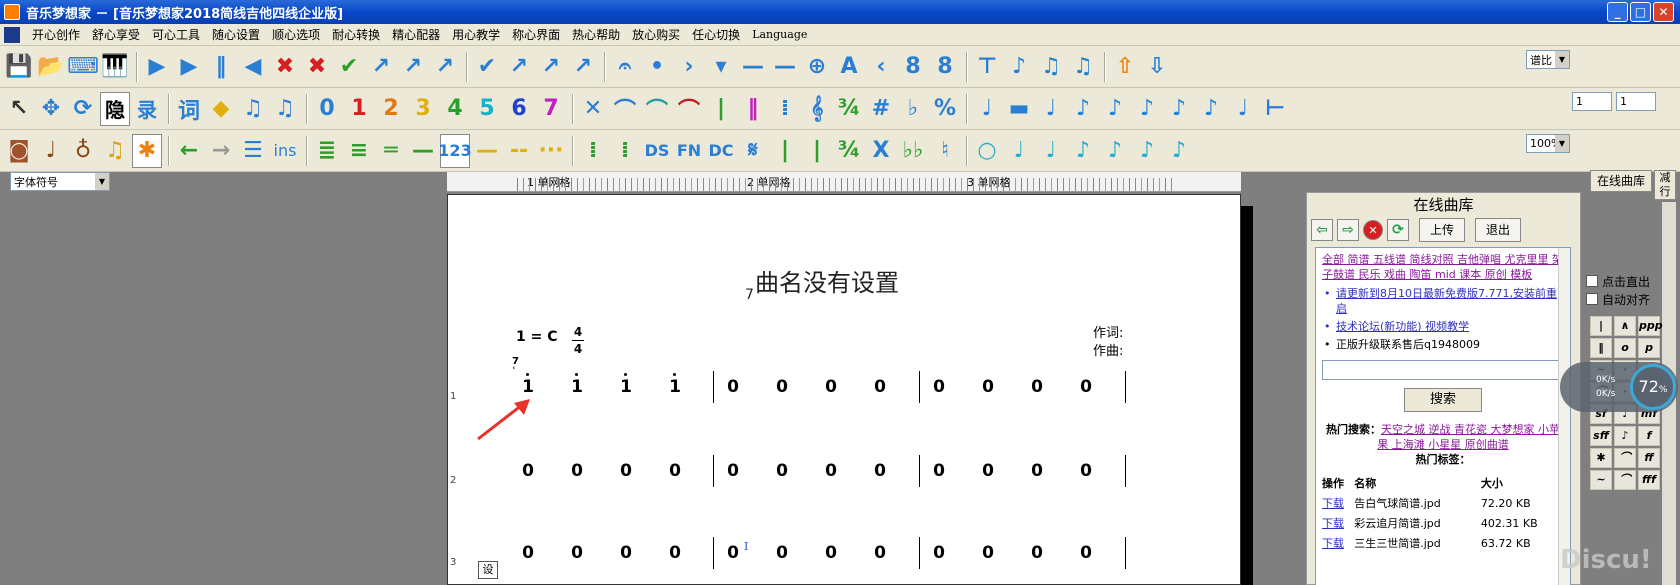  What do you see at coordinates (625, 109) in the screenshot?
I see `slur-icon: ⌒` at bounding box center [625, 109].